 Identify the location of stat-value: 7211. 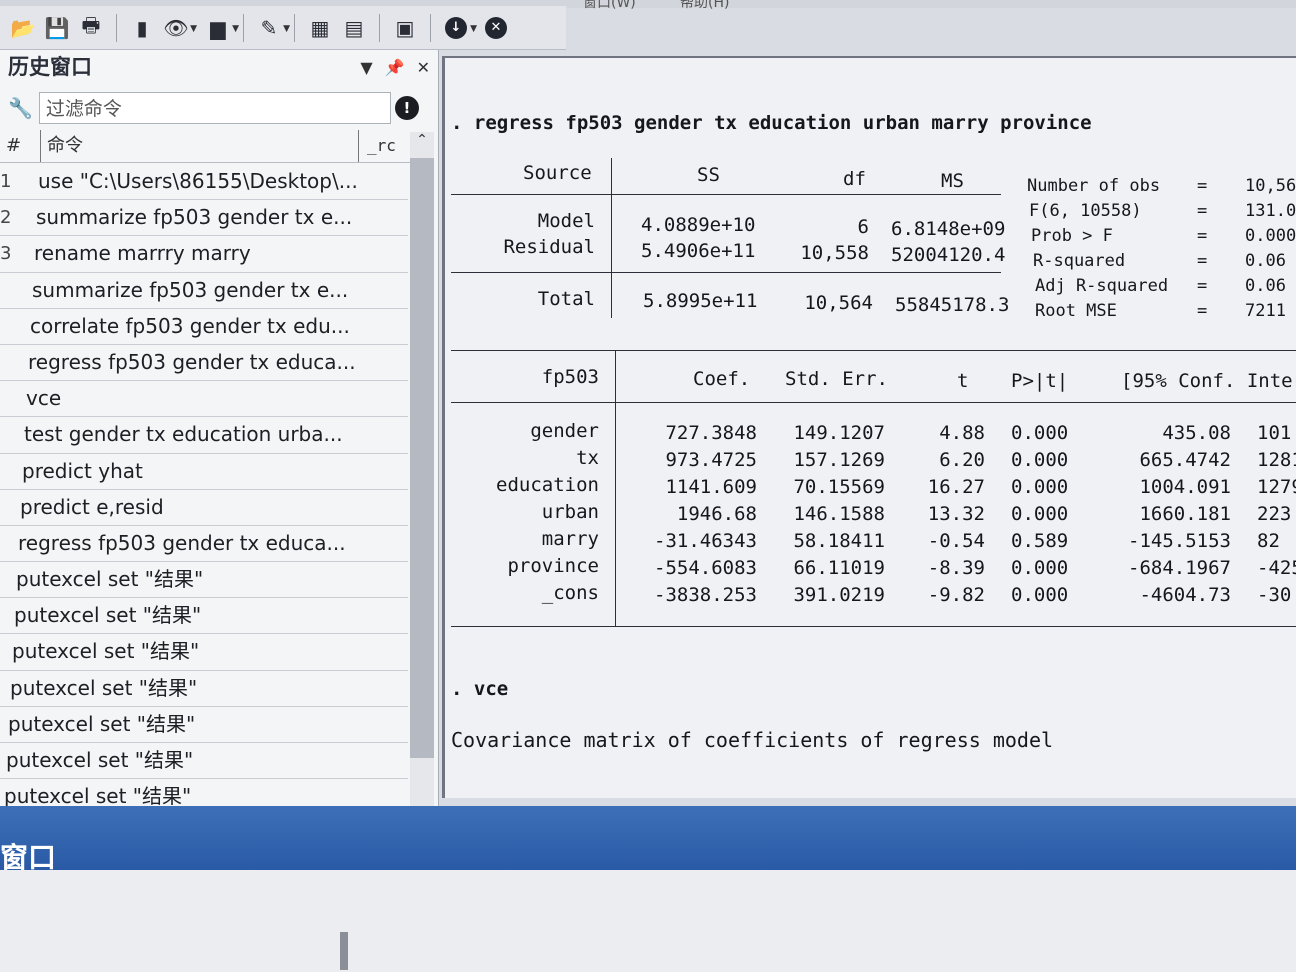
(1265, 311).